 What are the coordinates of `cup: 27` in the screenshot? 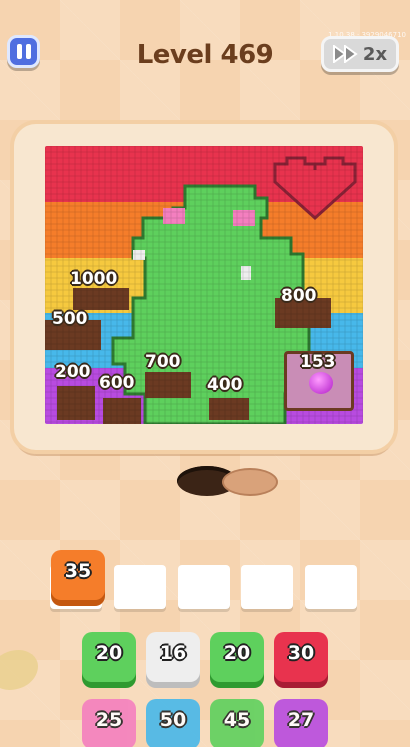 It's located at (301, 723).